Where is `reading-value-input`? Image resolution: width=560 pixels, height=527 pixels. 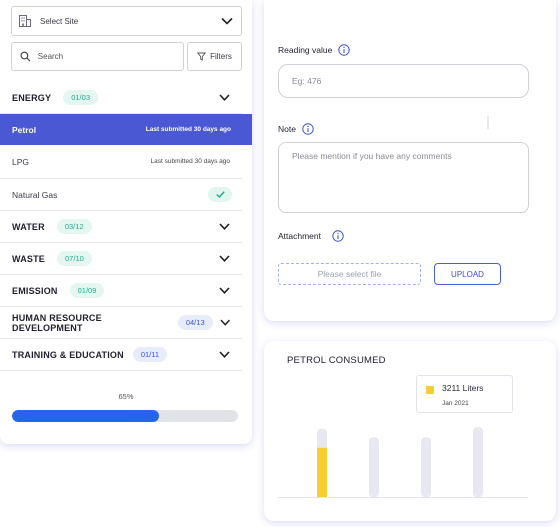
reading-value-input is located at coordinates (403, 81).